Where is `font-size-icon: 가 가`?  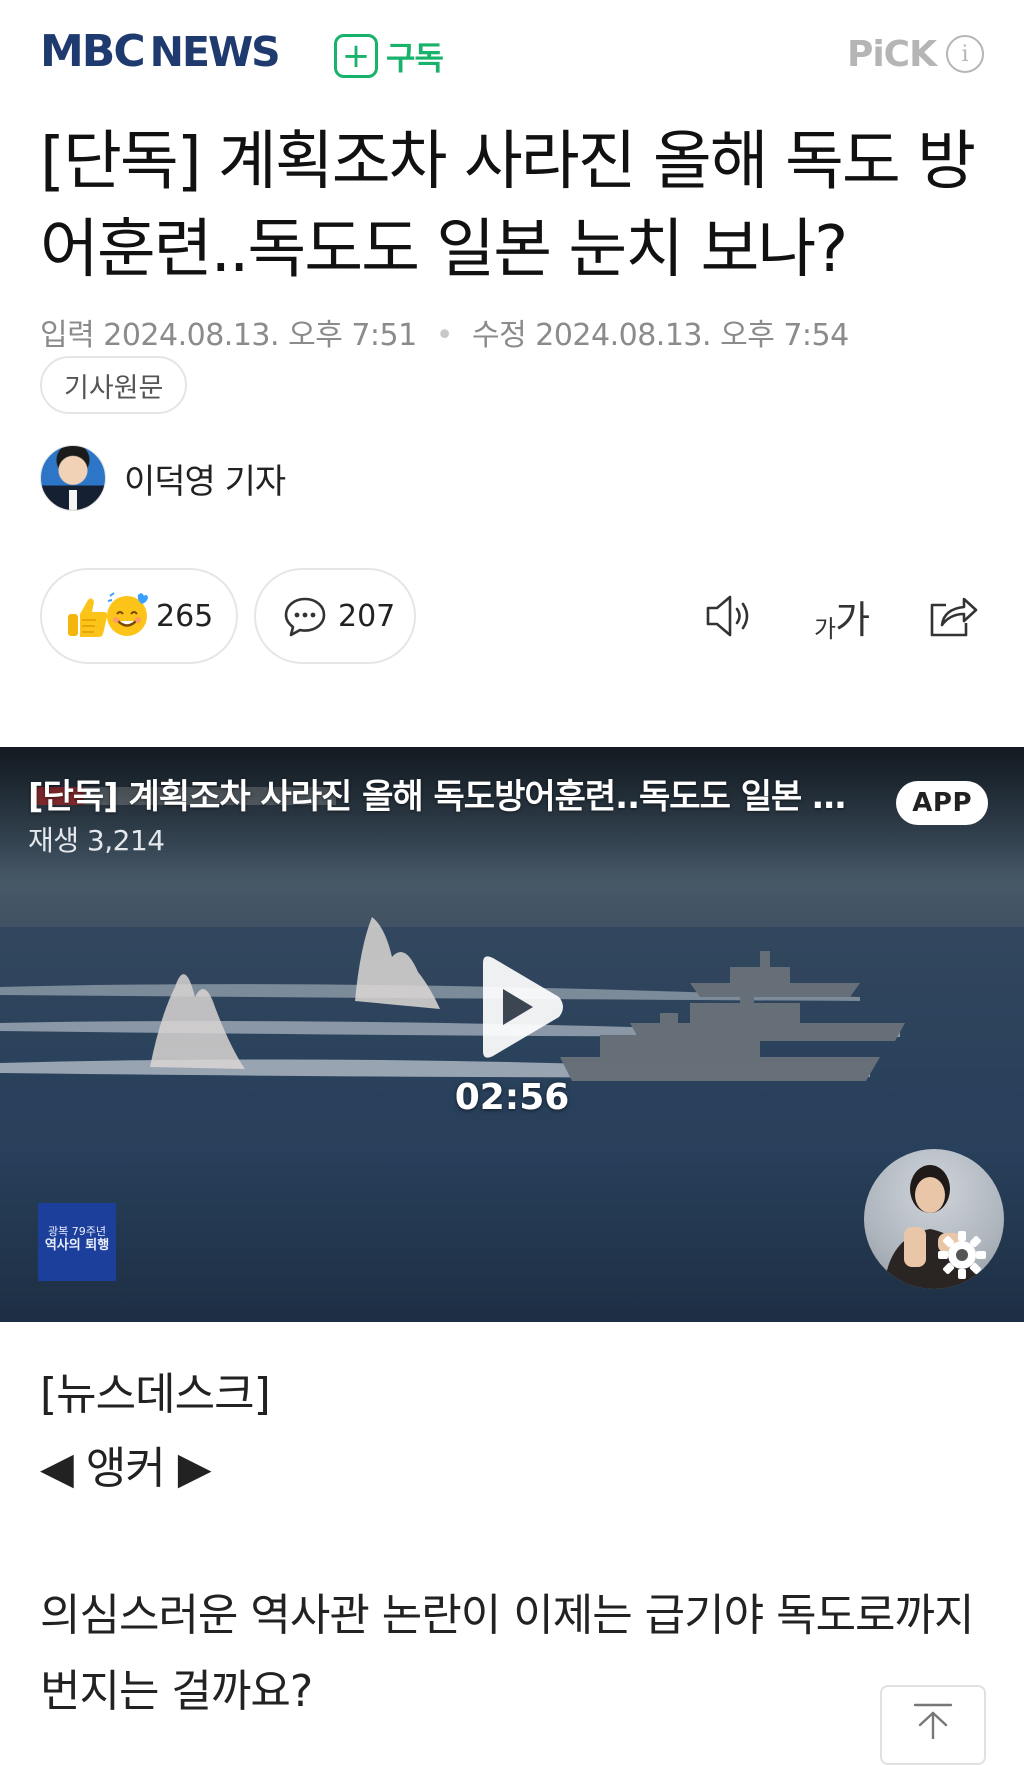 font-size-icon: 가 가 is located at coordinates (841, 616).